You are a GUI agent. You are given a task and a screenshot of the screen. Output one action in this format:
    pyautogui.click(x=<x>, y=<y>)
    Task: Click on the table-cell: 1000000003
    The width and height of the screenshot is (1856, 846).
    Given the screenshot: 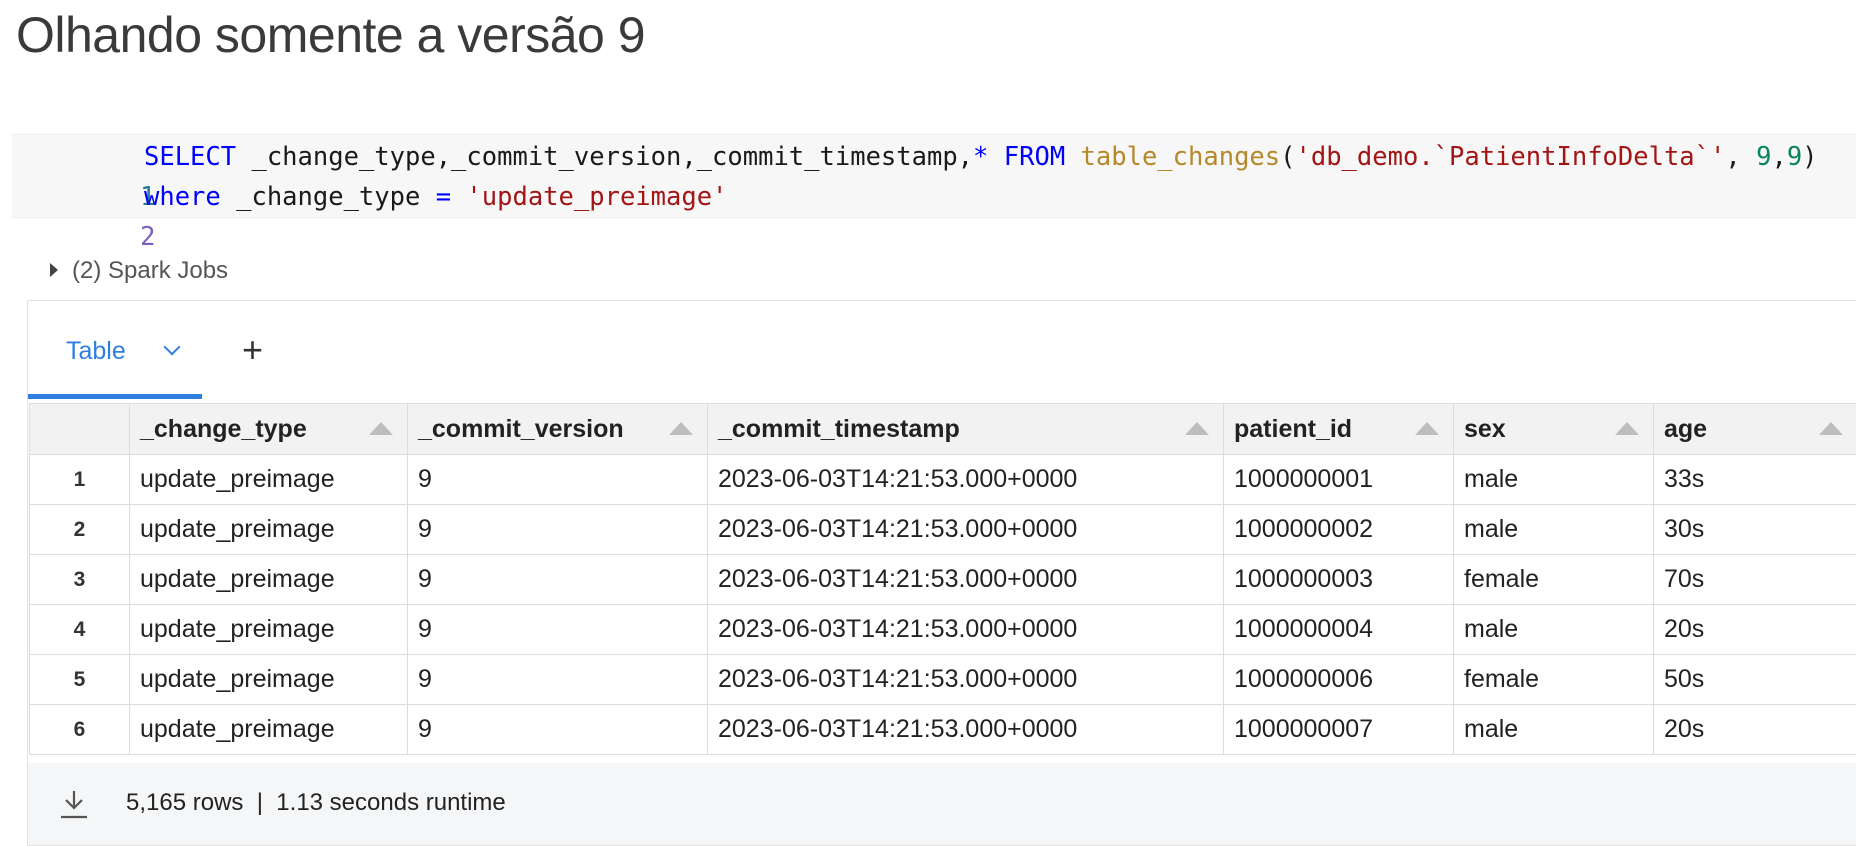 What is the action you would take?
    pyautogui.click(x=1339, y=580)
    